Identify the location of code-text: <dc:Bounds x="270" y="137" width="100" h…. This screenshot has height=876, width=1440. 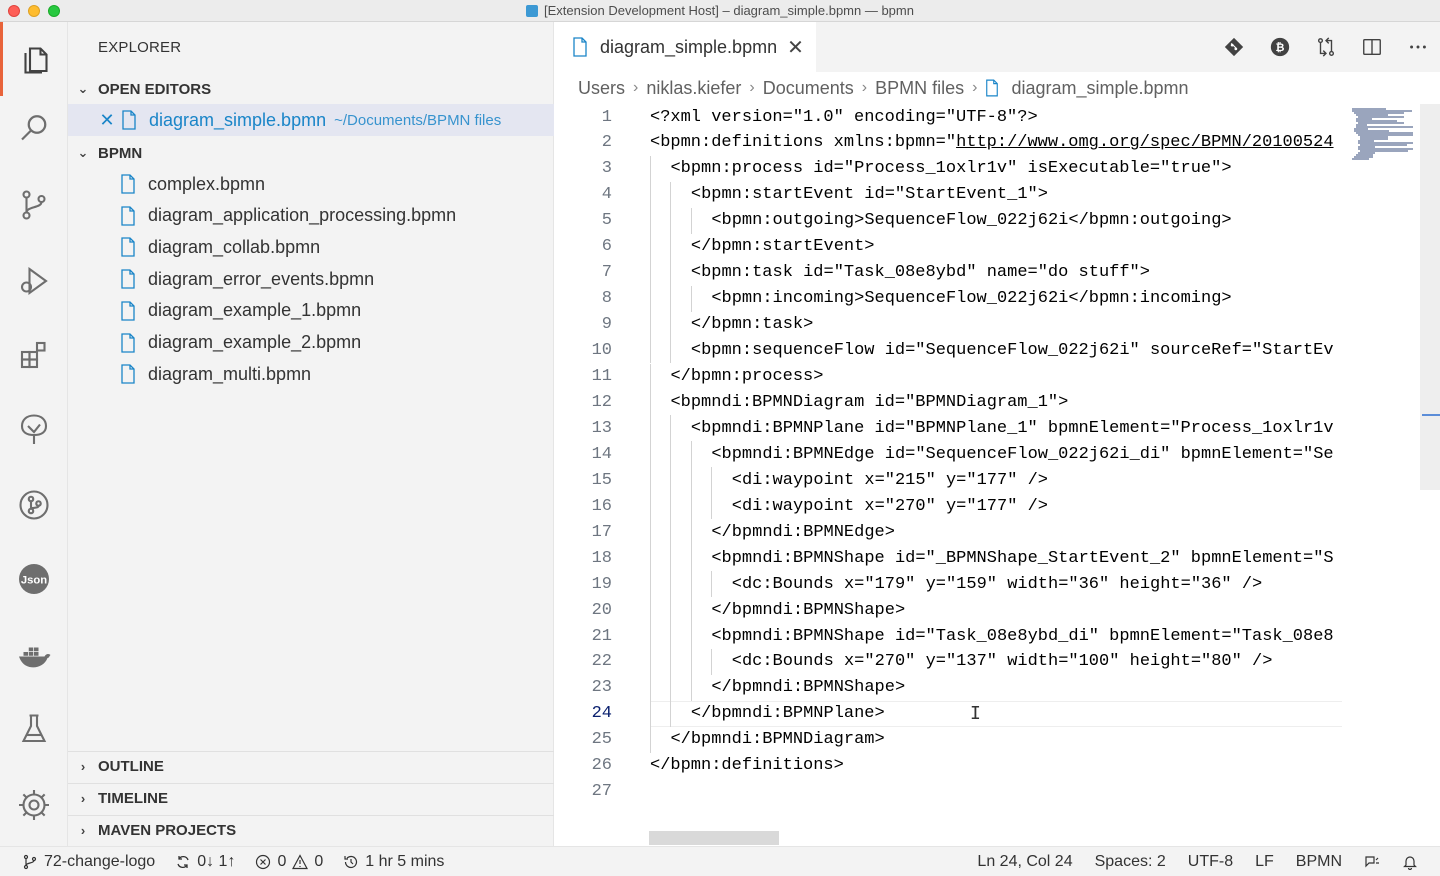
(961, 661).